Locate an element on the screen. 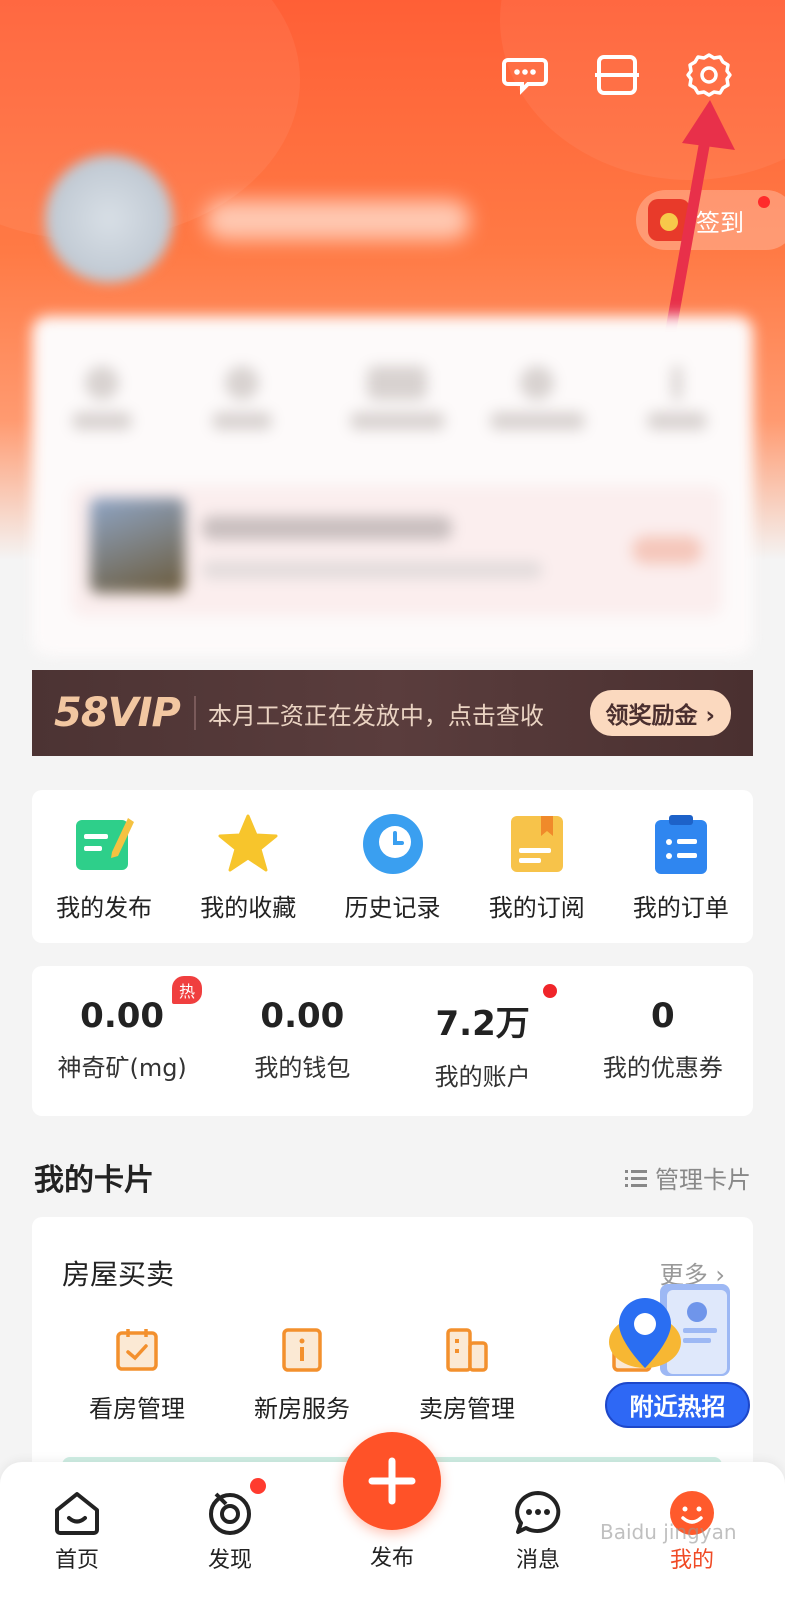  manage-cards-button: 管理卡片 is located at coordinates (688, 1177).